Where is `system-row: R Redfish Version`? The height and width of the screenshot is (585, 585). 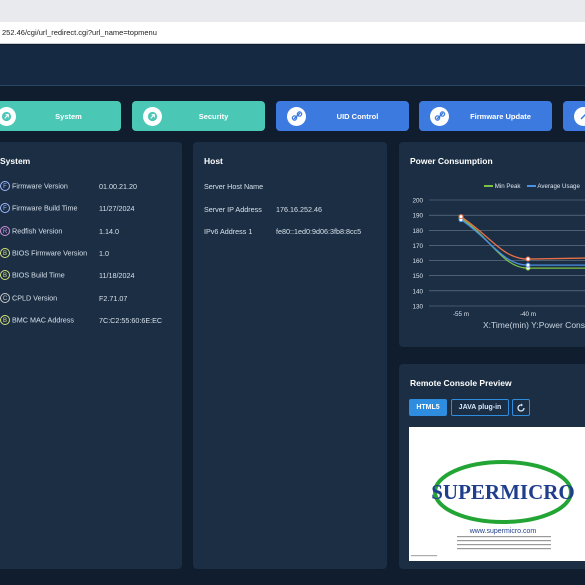
system-row: R Redfish Version is located at coordinates (31, 230).